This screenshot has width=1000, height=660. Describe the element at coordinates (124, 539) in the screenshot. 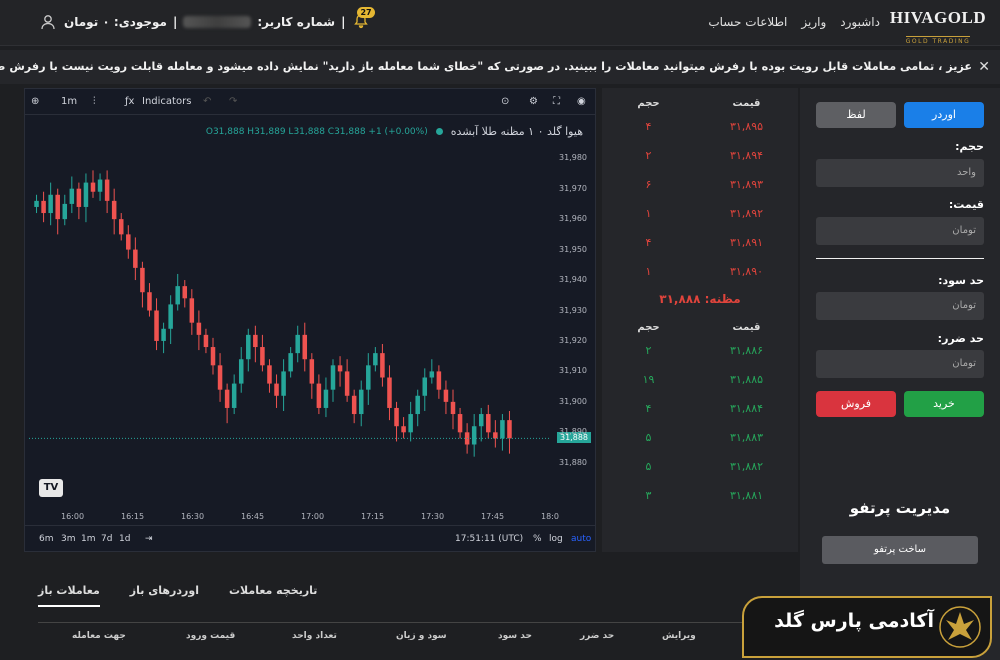

I see `range-1d: 1d` at that location.